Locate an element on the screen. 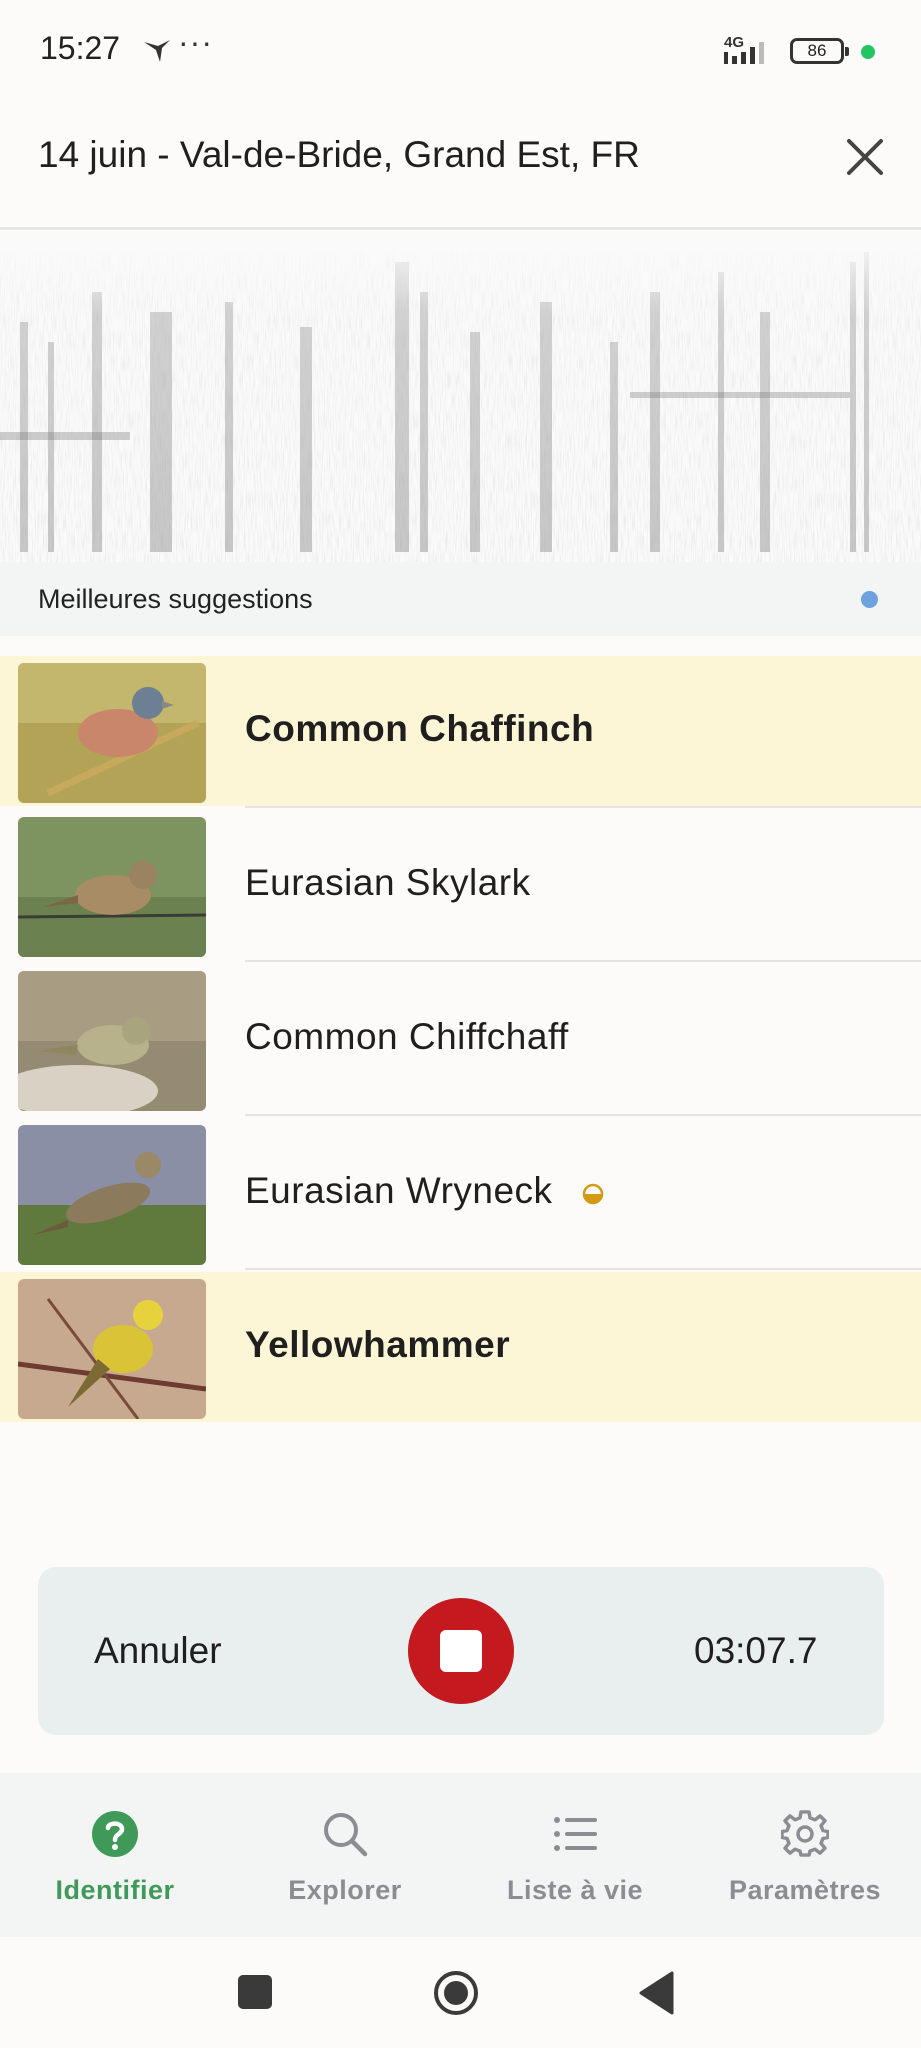 The height and width of the screenshot is (2048, 921). battery-icon: 86 is located at coordinates (817, 51).